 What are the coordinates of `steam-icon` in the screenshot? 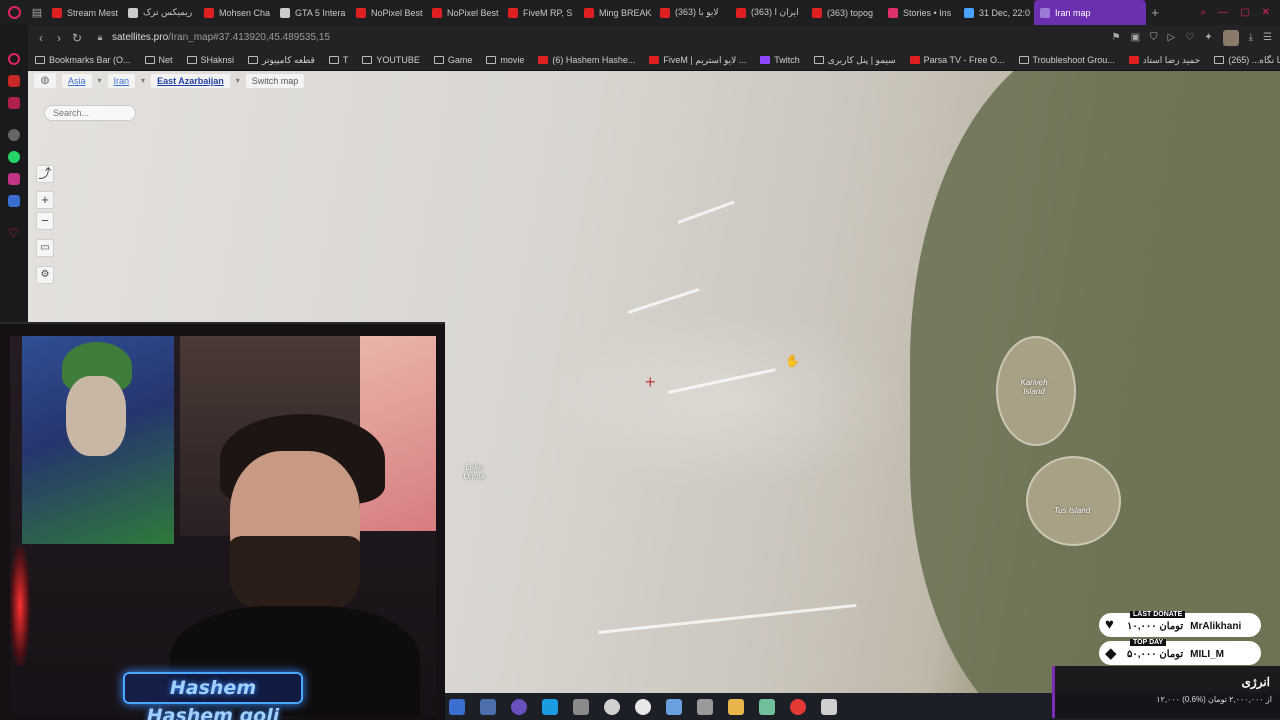 It's located at (612, 706).